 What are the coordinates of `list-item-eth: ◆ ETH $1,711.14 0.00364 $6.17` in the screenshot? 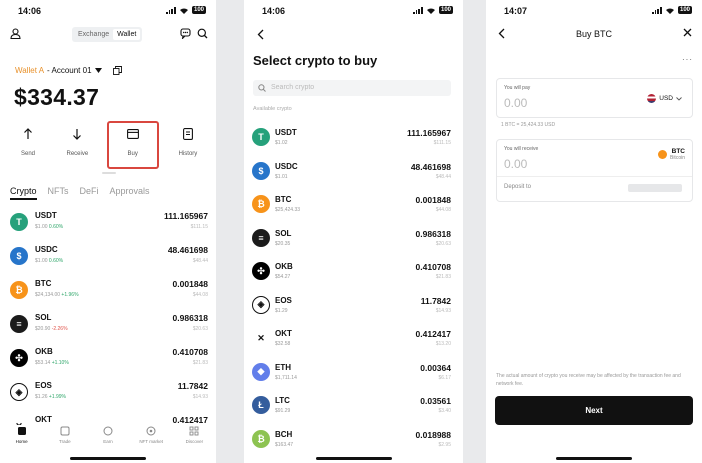 It's located at (353, 373).